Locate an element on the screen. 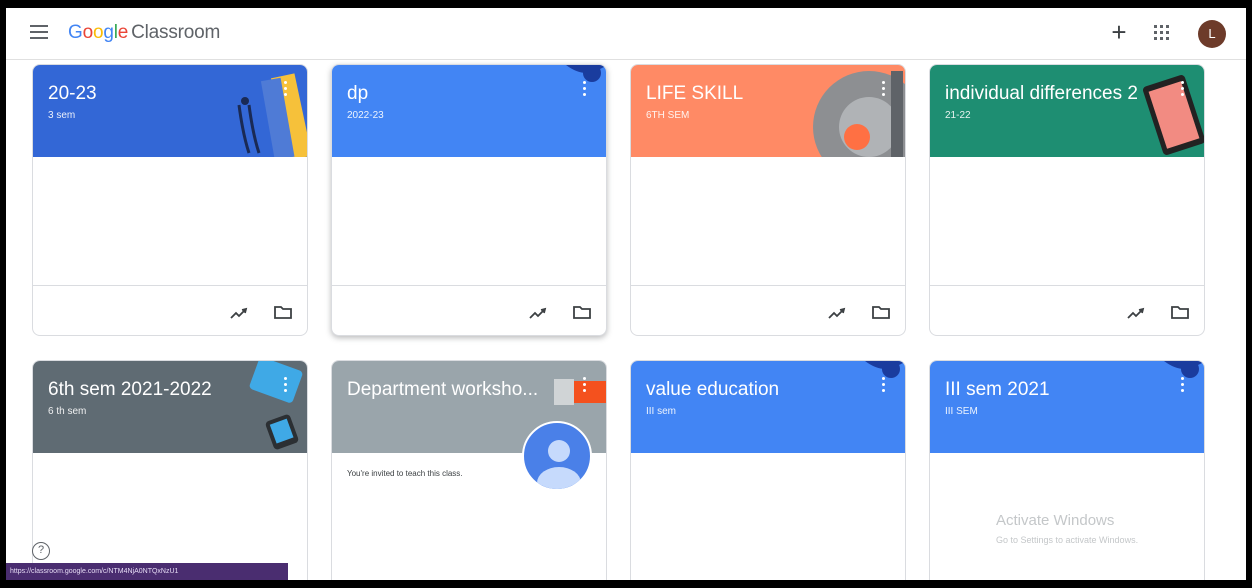  teacher-avatar-placeholder is located at coordinates (557, 456).